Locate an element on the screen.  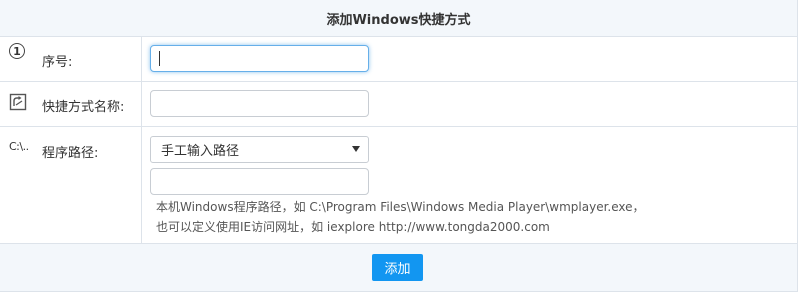
shortcut-name-label: 快捷方式名称: is located at coordinates (83, 107).